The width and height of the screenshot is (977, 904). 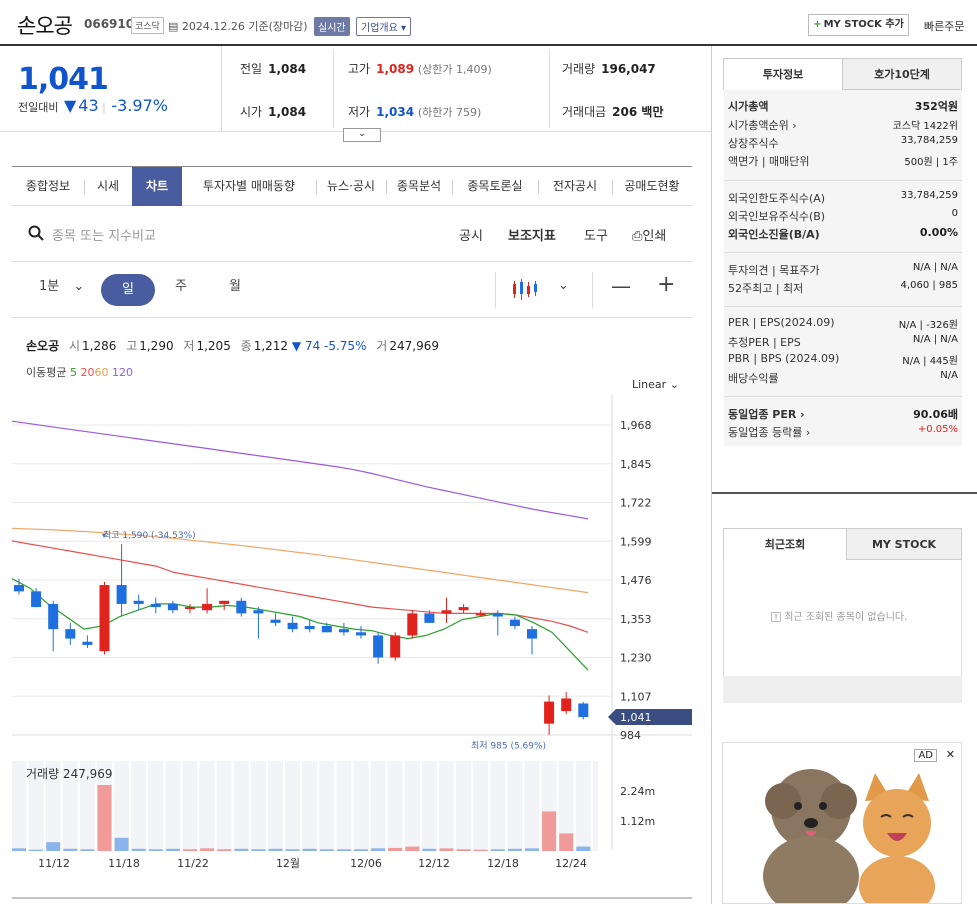 What do you see at coordinates (571, 863) in the screenshot?
I see `date-label: 12/24` at bounding box center [571, 863].